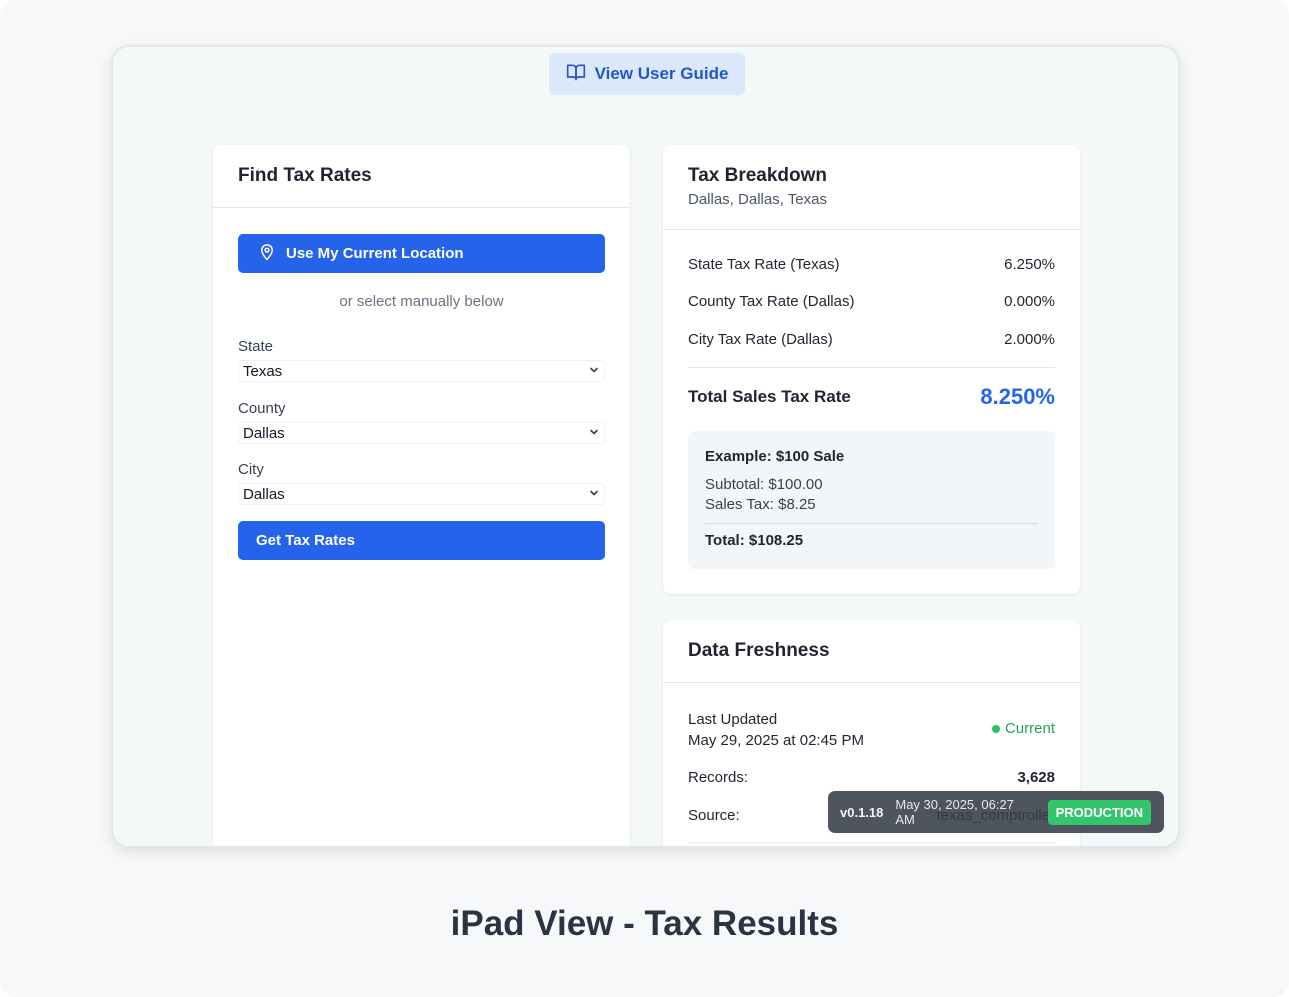 Image resolution: width=1289 pixels, height=997 pixels. Describe the element at coordinates (758, 175) in the screenshot. I see `tax-breakdown-title: Tax Breakdown` at that location.